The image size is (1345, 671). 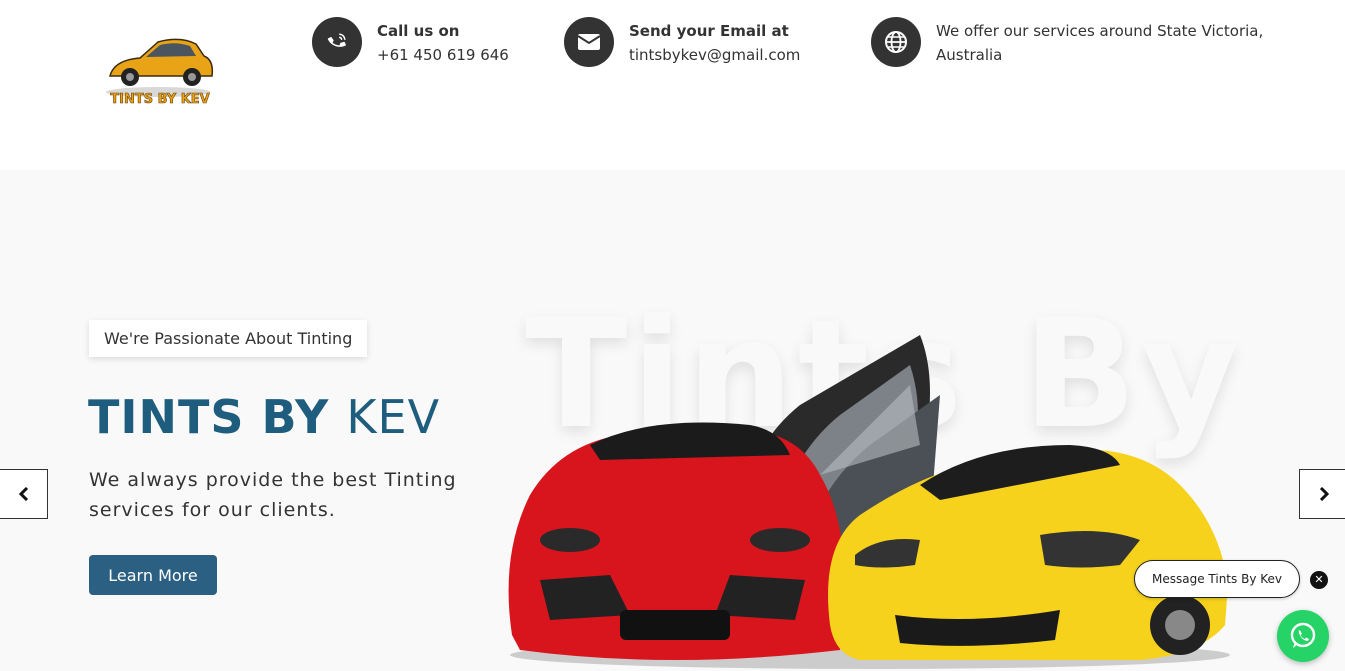 I want to click on globe-icon, so click(x=896, y=42).